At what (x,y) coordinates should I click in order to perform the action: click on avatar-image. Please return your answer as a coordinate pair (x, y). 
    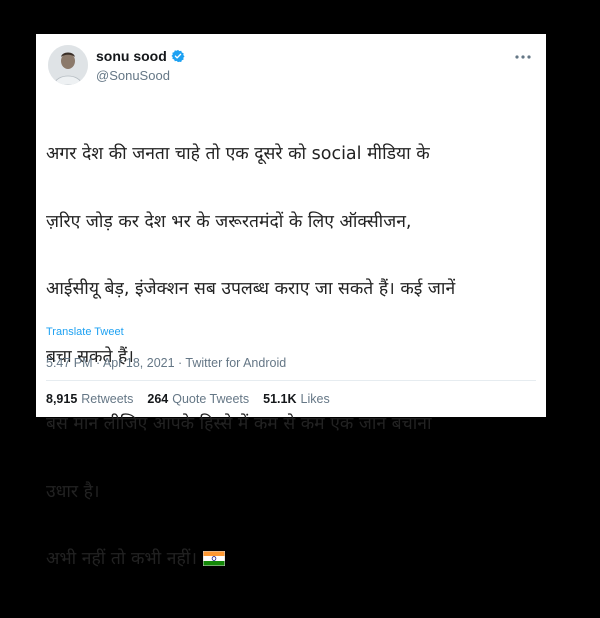
    Looking at the image, I should click on (68, 65).